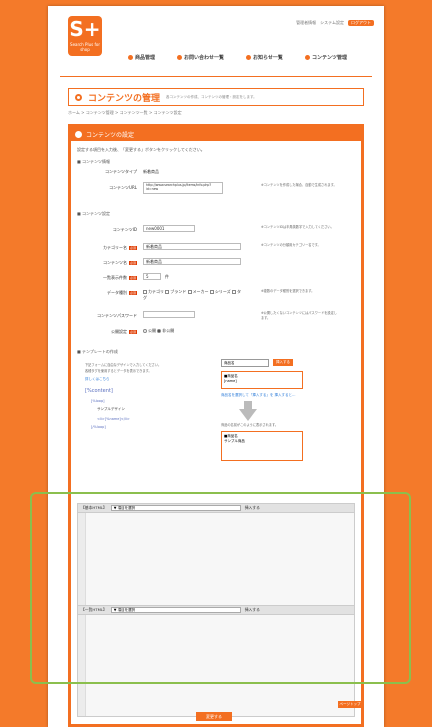 This screenshot has height=727, width=432. What do you see at coordinates (214, 716) in the screenshot?
I see `submit-button: 変更する` at bounding box center [214, 716].